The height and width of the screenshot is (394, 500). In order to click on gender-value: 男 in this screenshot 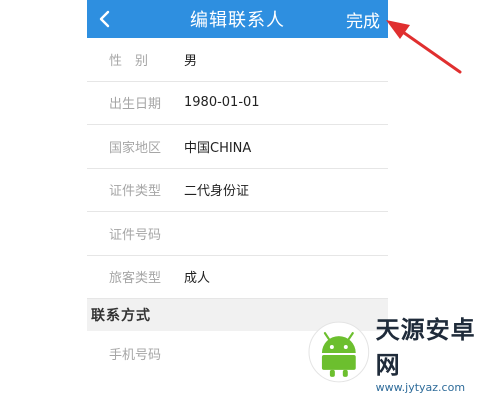, I will do `click(191, 61)`.